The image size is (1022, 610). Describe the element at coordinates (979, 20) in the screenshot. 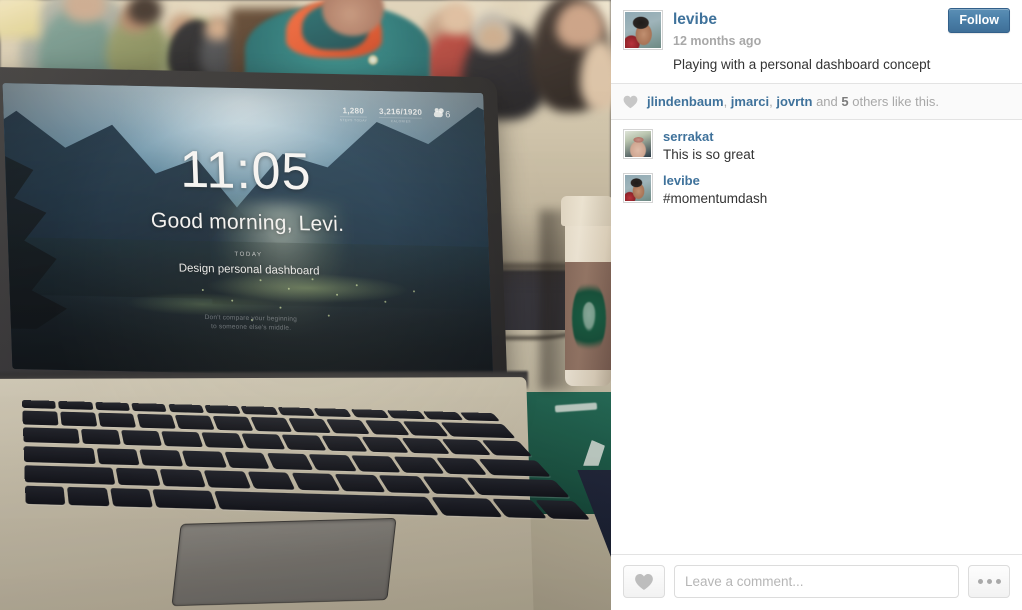

I see `follow-button: Follow` at that location.